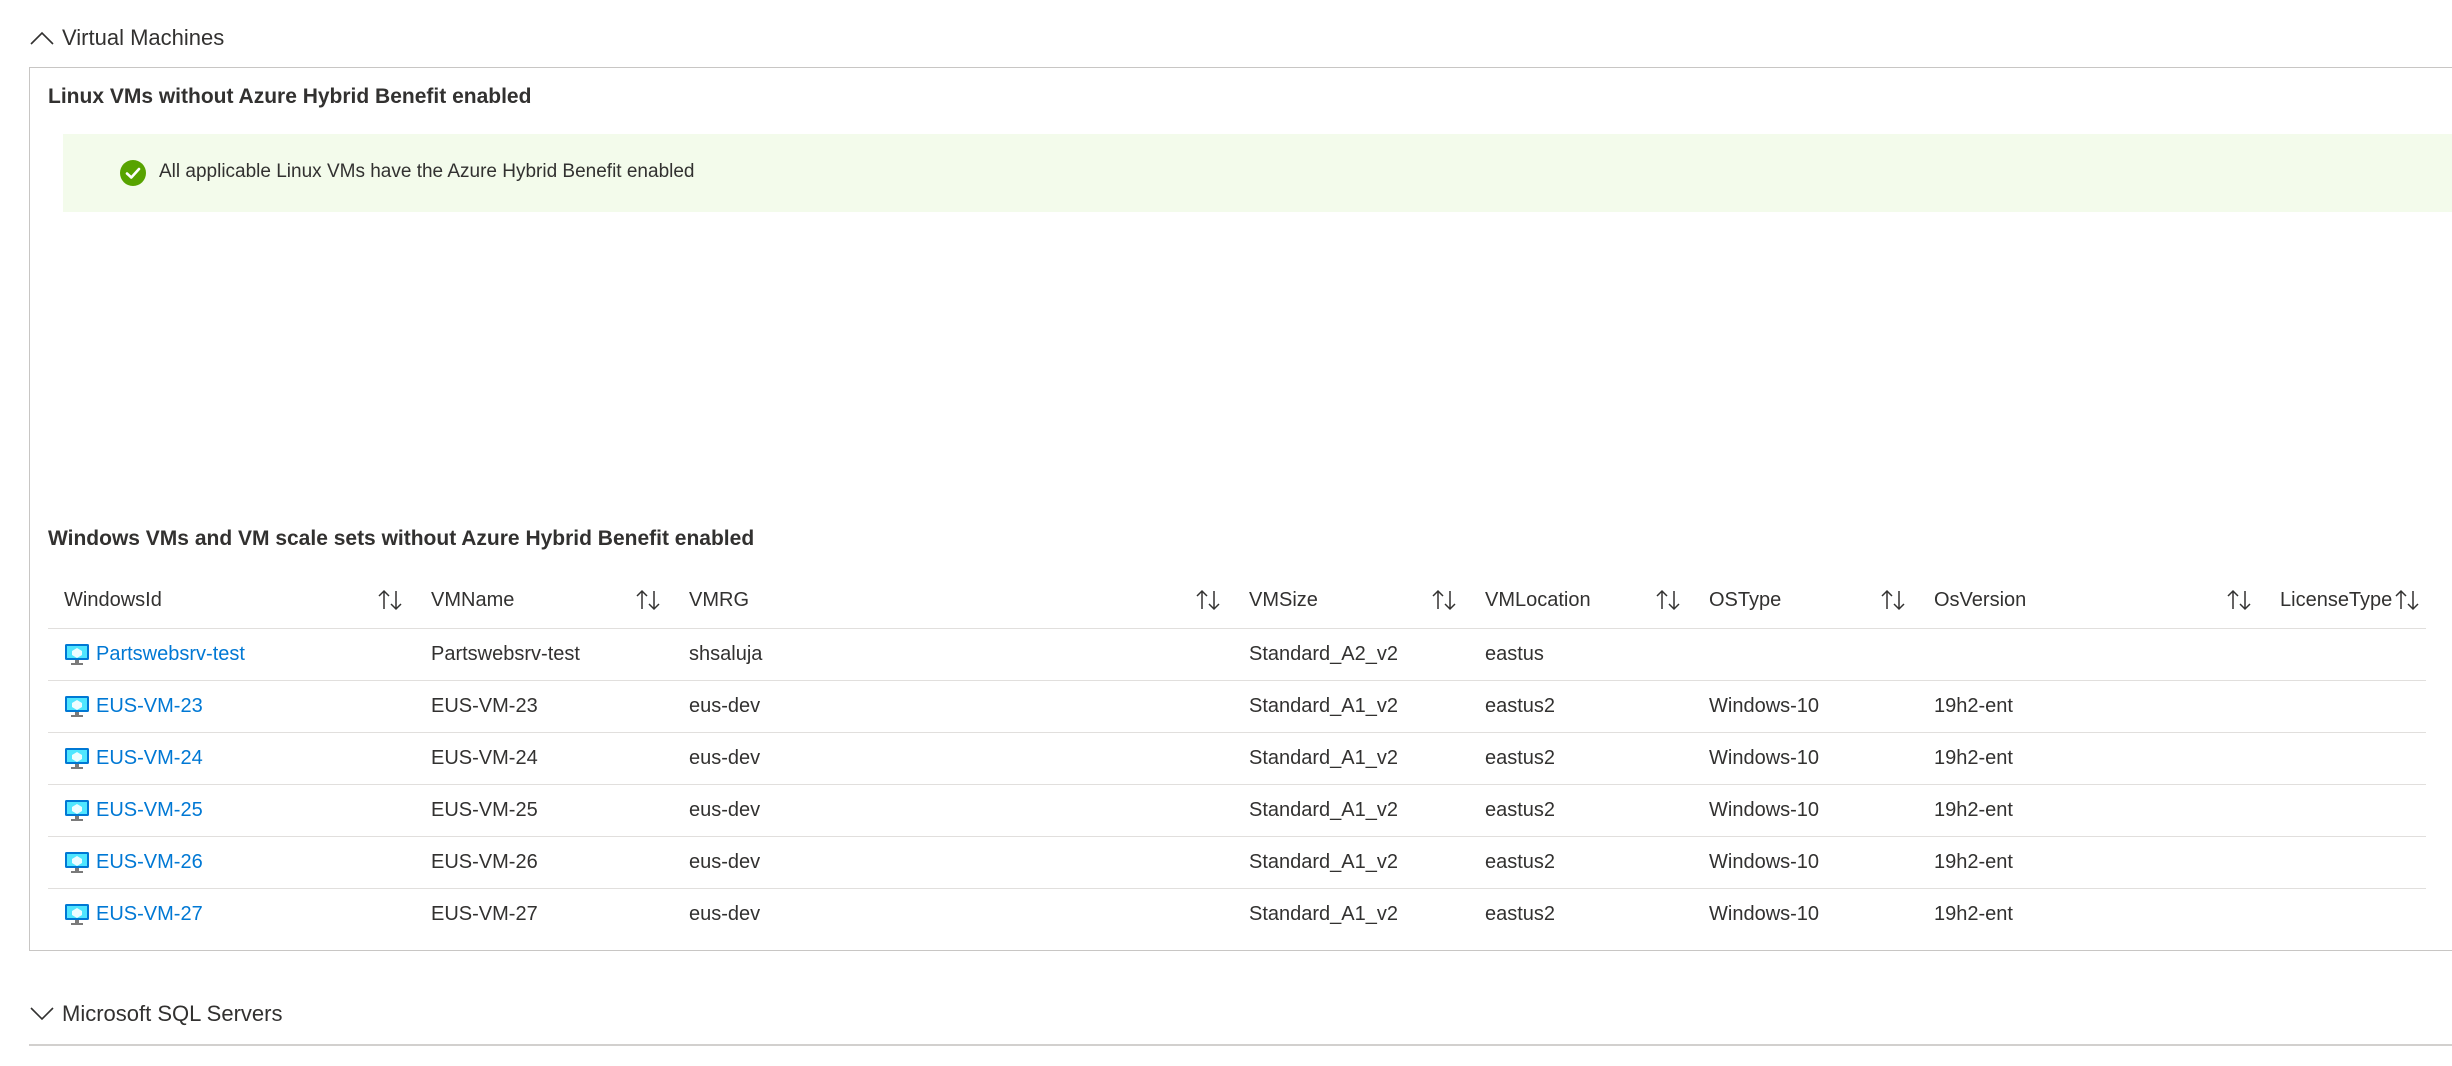 The image size is (2452, 1066). Describe the element at coordinates (544, 915) in the screenshot. I see `cell-name: EUS-VM-27` at that location.